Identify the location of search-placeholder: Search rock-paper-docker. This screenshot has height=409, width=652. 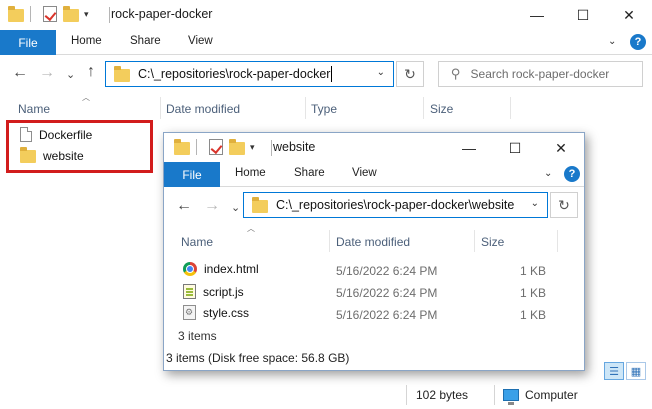
(540, 74).